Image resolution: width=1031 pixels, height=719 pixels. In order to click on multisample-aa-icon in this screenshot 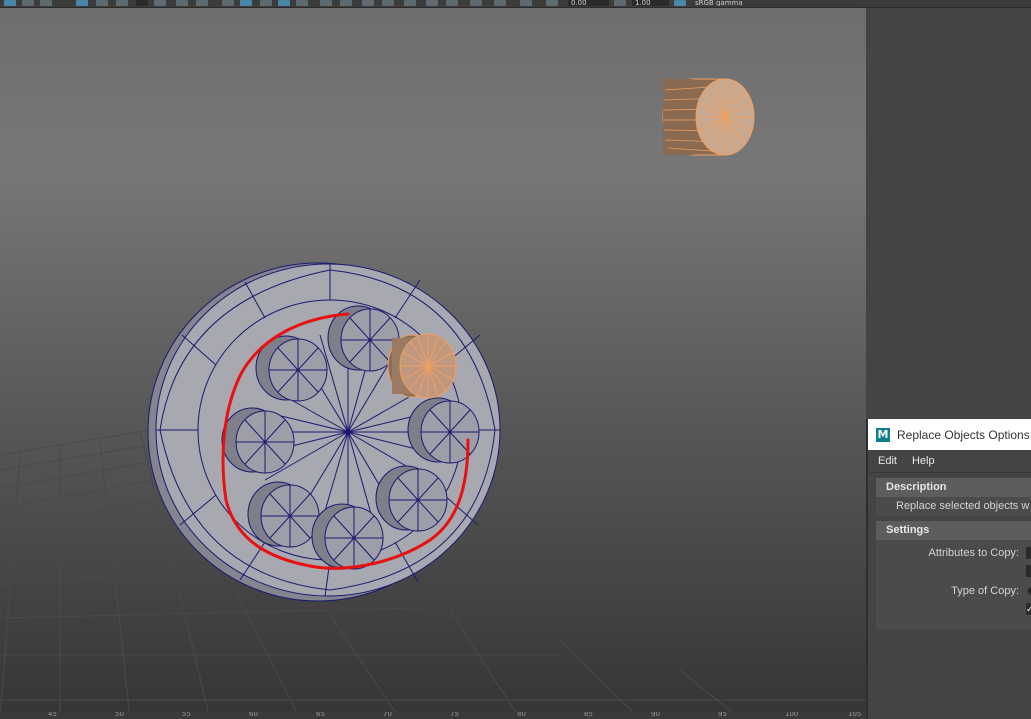, I will do `click(410, 3)`.